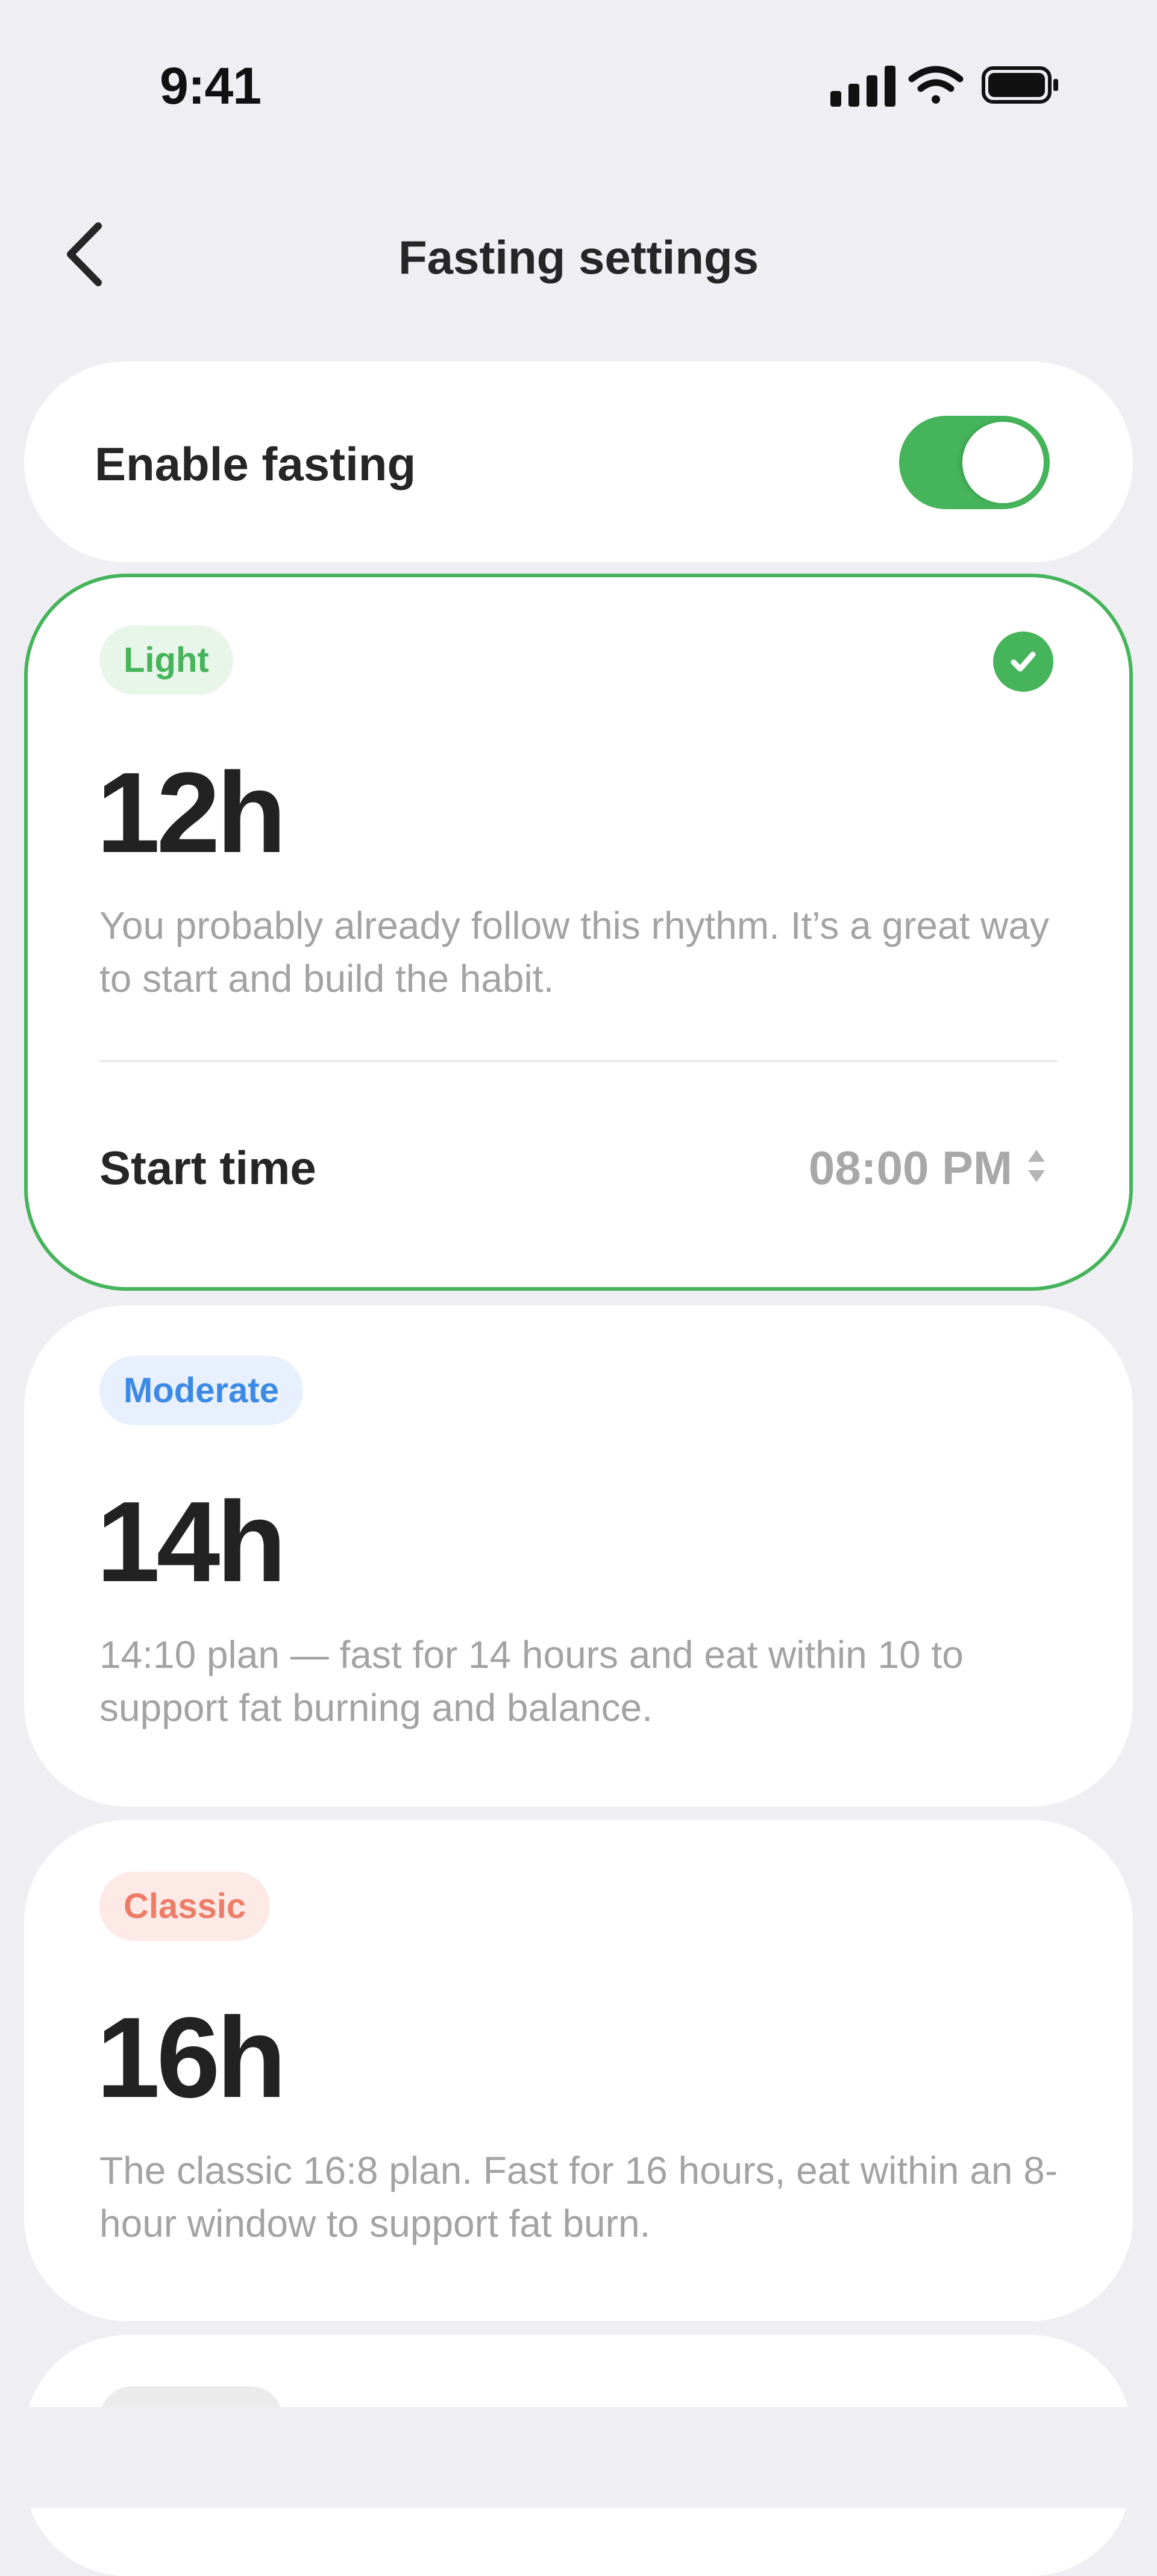 The width and height of the screenshot is (1157, 2576). I want to click on start-time-label: Start time, so click(208, 1167).